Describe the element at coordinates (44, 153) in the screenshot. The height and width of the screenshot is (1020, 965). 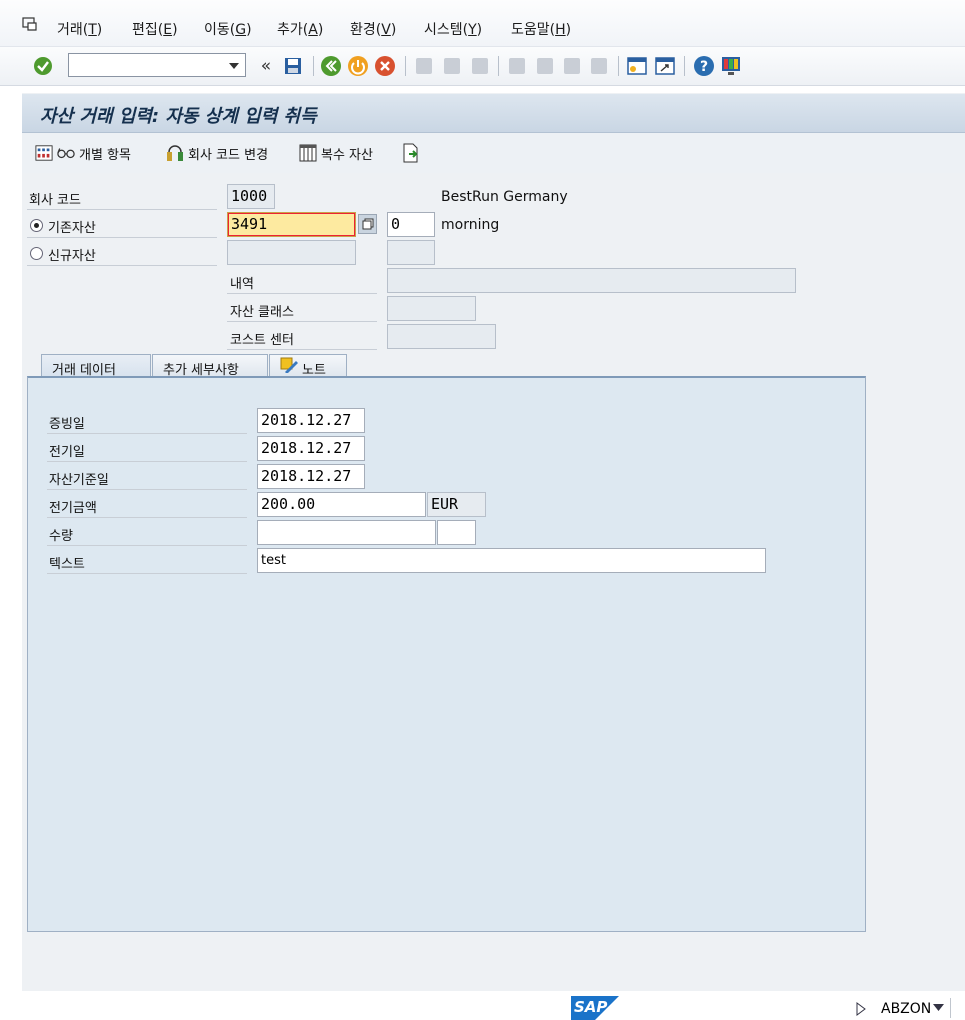
I see `line-items-icon` at that location.